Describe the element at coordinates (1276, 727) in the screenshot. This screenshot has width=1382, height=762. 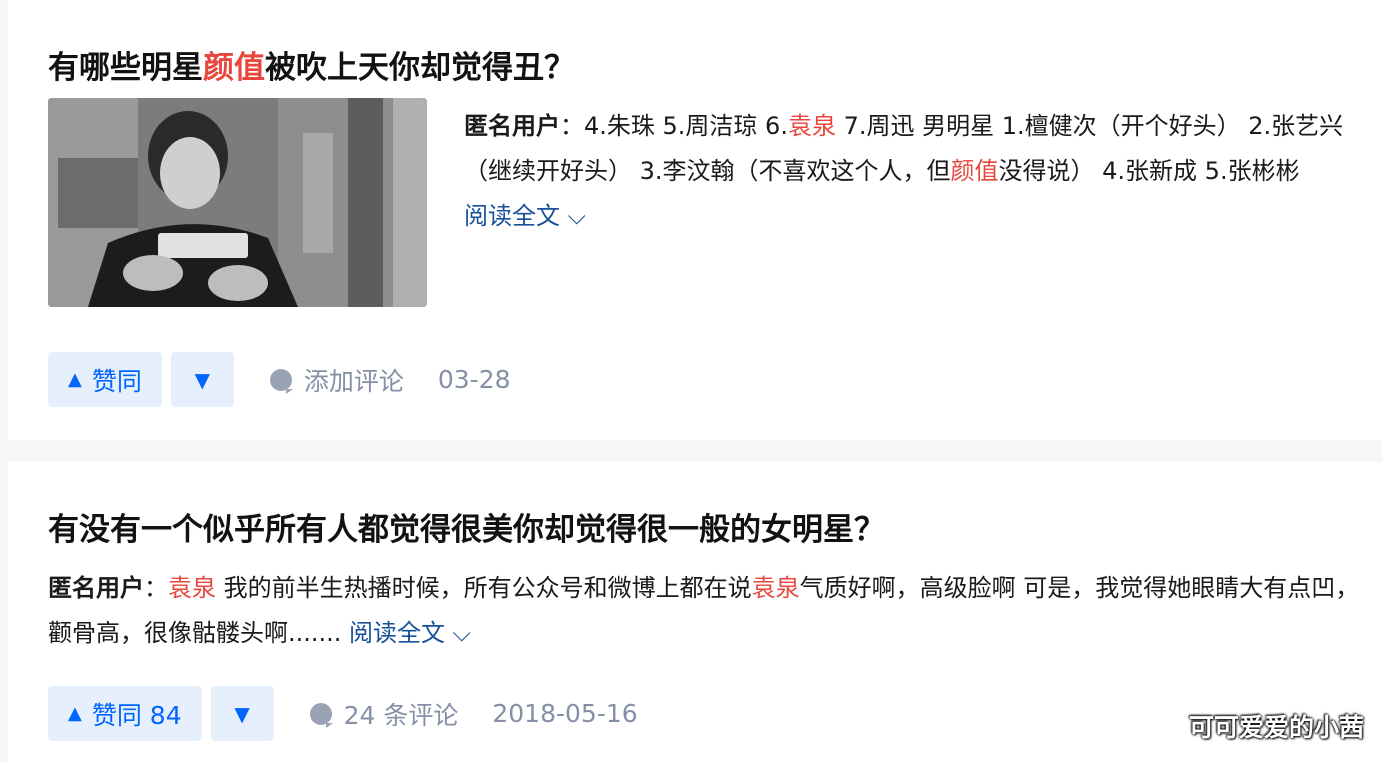
I see `watermark: 可可爱爱的小茜` at that location.